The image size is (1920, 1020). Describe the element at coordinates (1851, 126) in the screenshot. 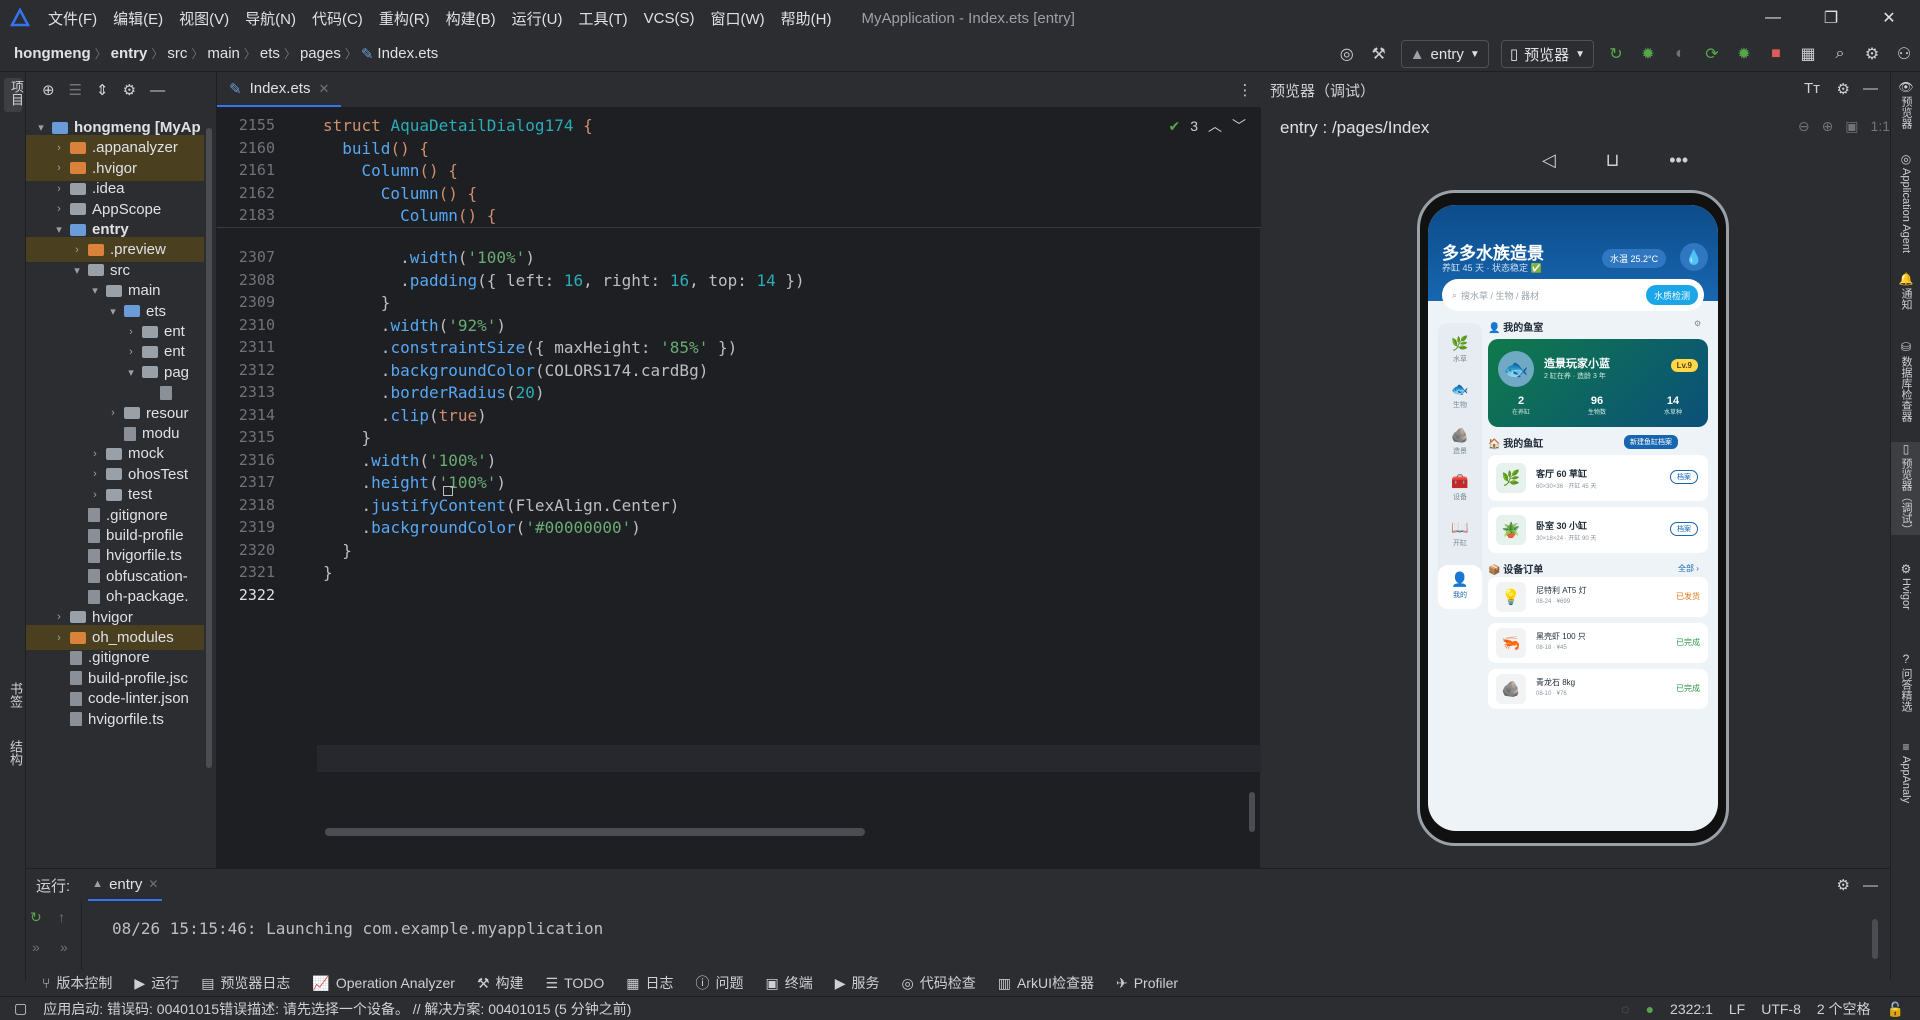

I see `fit-icon: ▣` at that location.